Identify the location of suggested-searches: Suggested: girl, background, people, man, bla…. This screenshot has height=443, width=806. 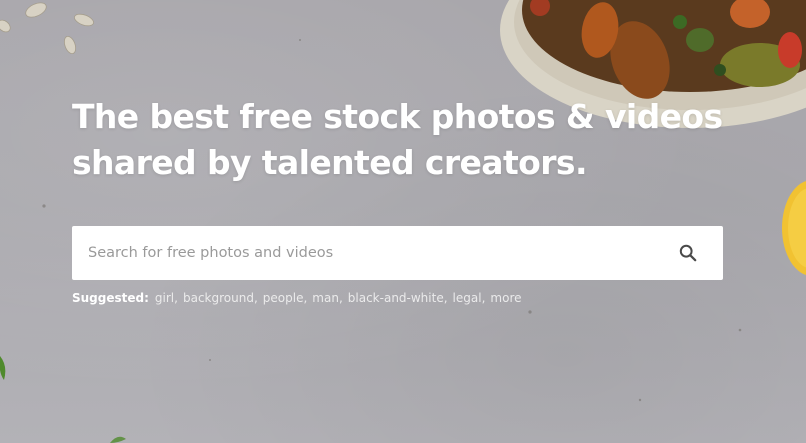
(297, 298).